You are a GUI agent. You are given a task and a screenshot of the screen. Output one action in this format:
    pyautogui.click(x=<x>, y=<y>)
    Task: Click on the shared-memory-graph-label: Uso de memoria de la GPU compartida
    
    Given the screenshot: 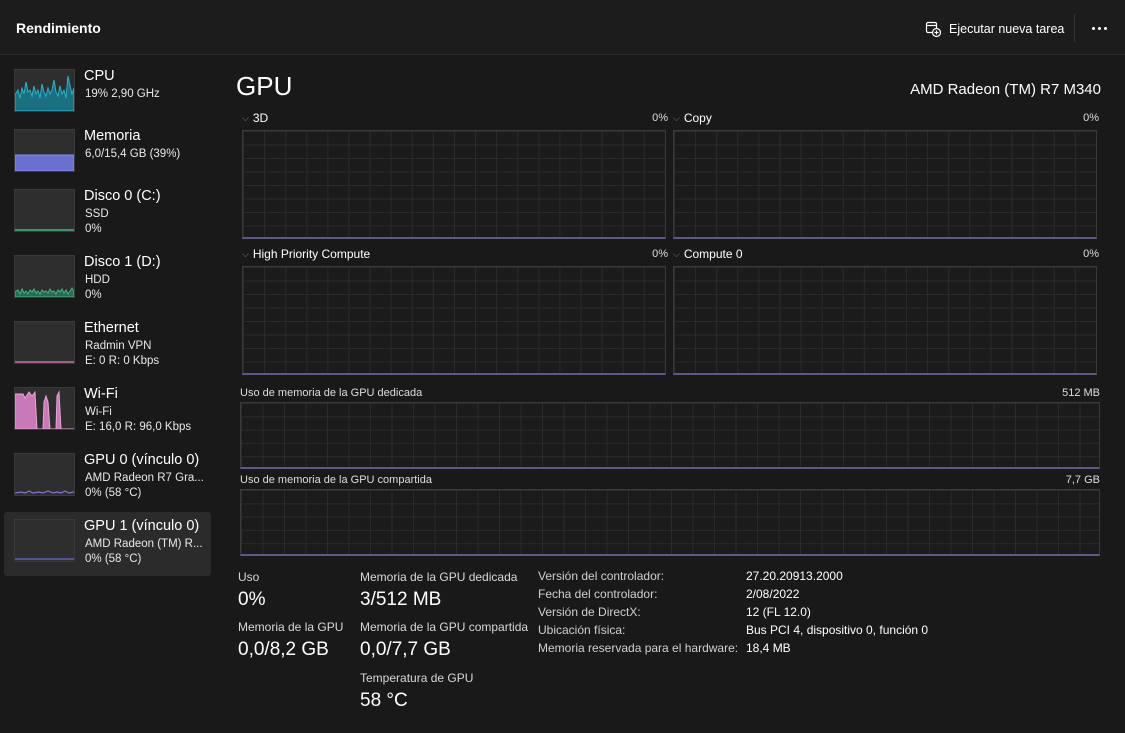 What is the action you would take?
    pyautogui.click(x=336, y=480)
    